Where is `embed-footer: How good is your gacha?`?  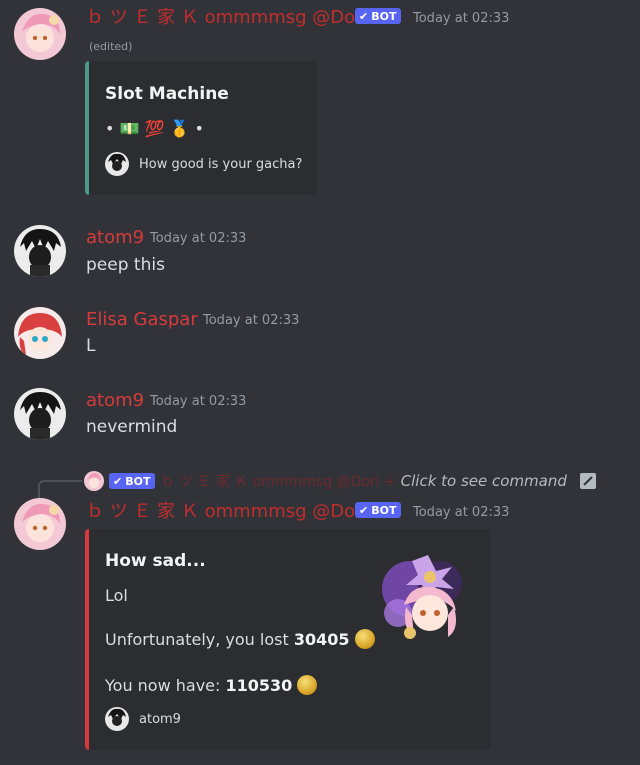
embed-footer: How good is your gacha? is located at coordinates (203, 164).